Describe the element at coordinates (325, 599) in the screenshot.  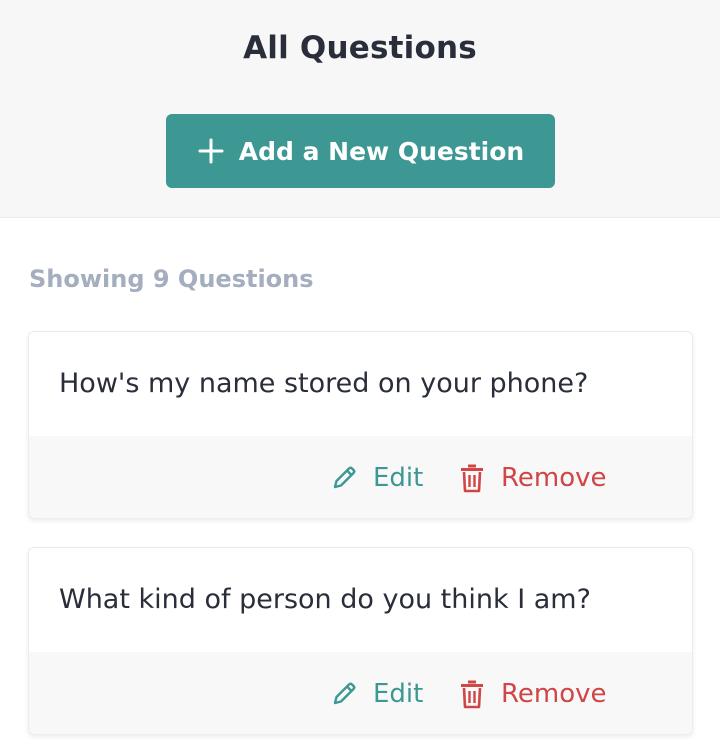
I see `question-text: What kind of person do you think I am?` at that location.